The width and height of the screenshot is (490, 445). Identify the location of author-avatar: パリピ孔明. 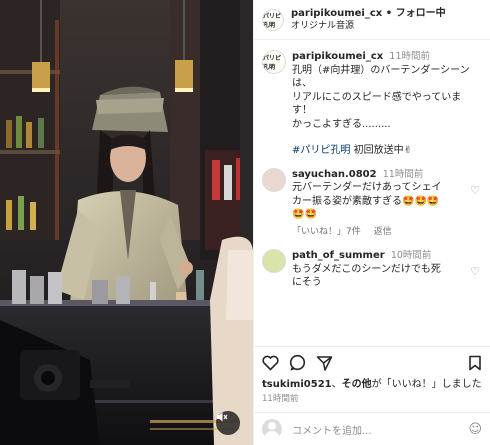
(273, 19).